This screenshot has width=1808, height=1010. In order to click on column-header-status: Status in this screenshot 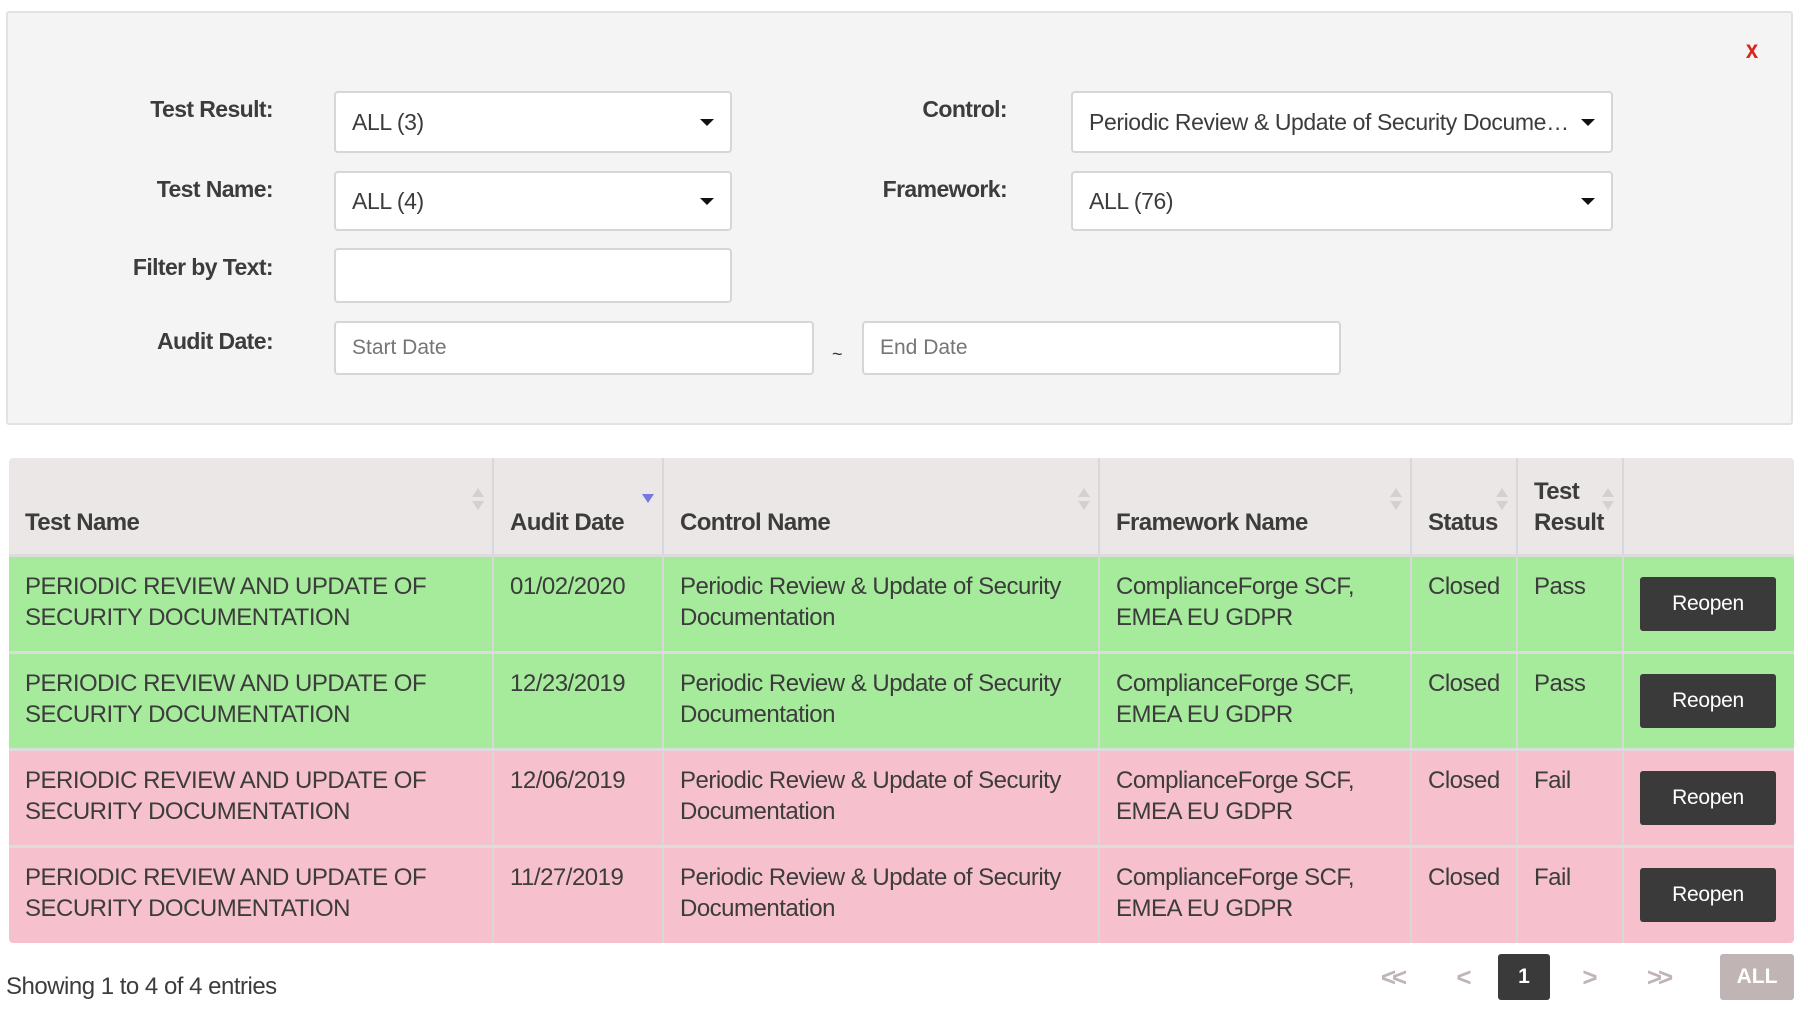, I will do `click(1464, 507)`.